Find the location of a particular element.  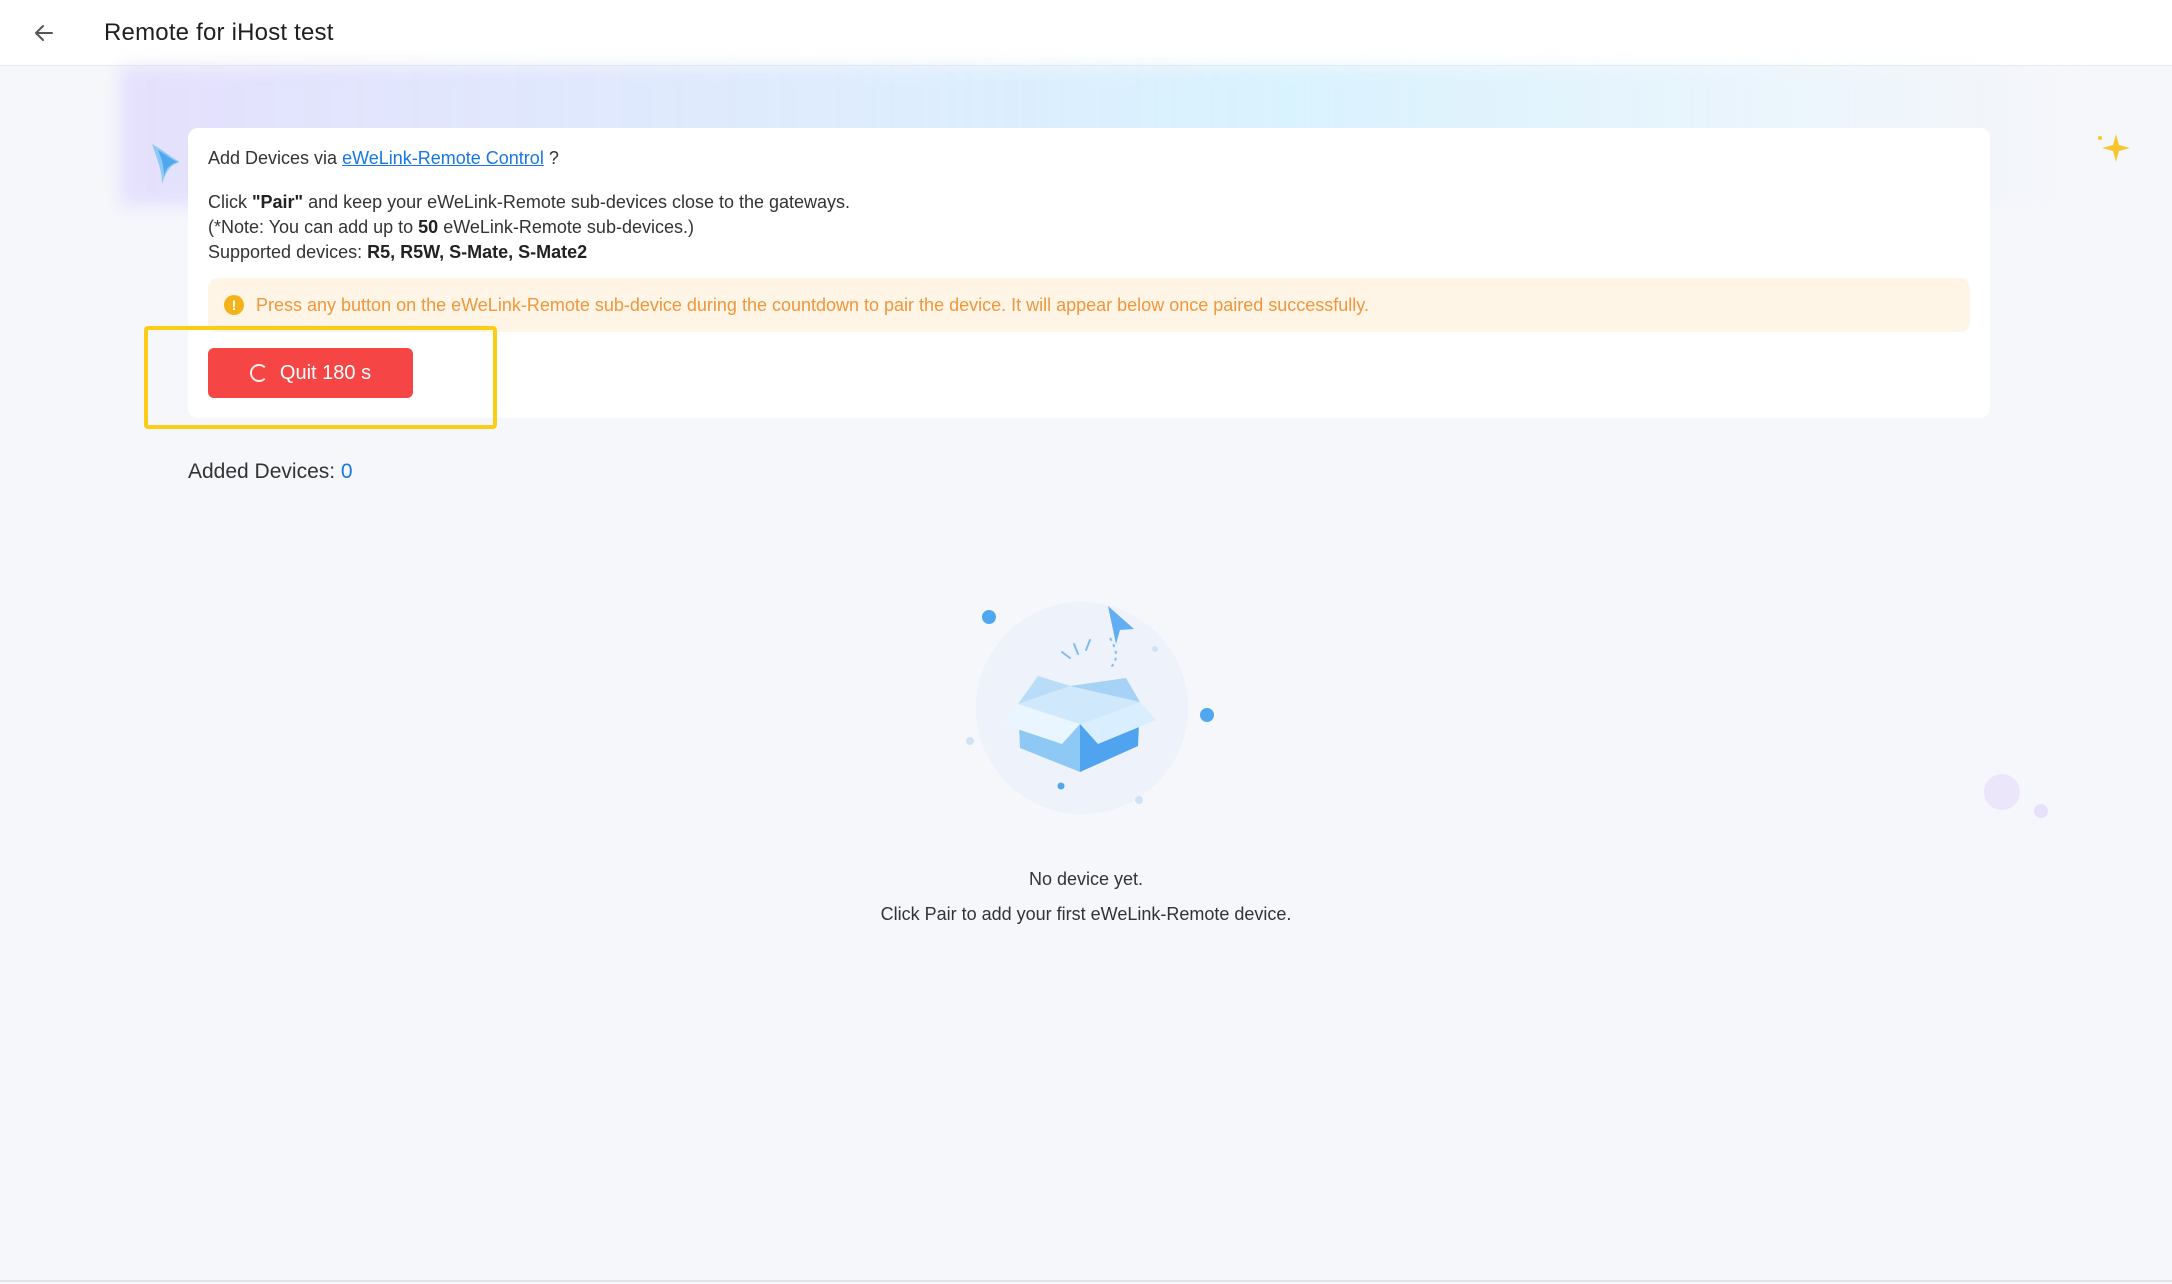

warning-icon: ! is located at coordinates (234, 305).